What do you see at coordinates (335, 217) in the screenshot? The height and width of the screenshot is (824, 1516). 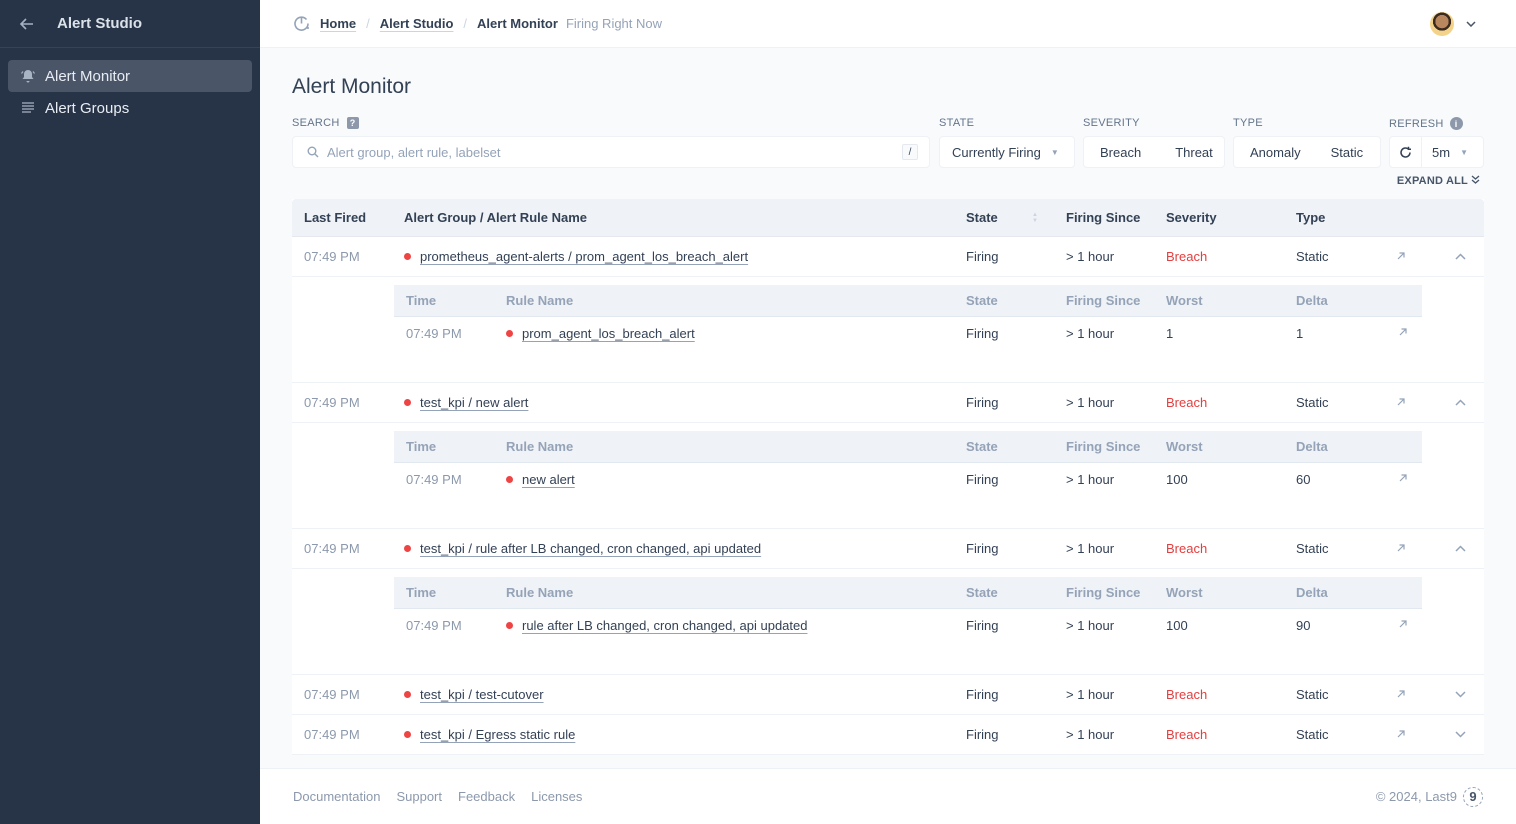 I see `header-last-fired: Last Fired` at bounding box center [335, 217].